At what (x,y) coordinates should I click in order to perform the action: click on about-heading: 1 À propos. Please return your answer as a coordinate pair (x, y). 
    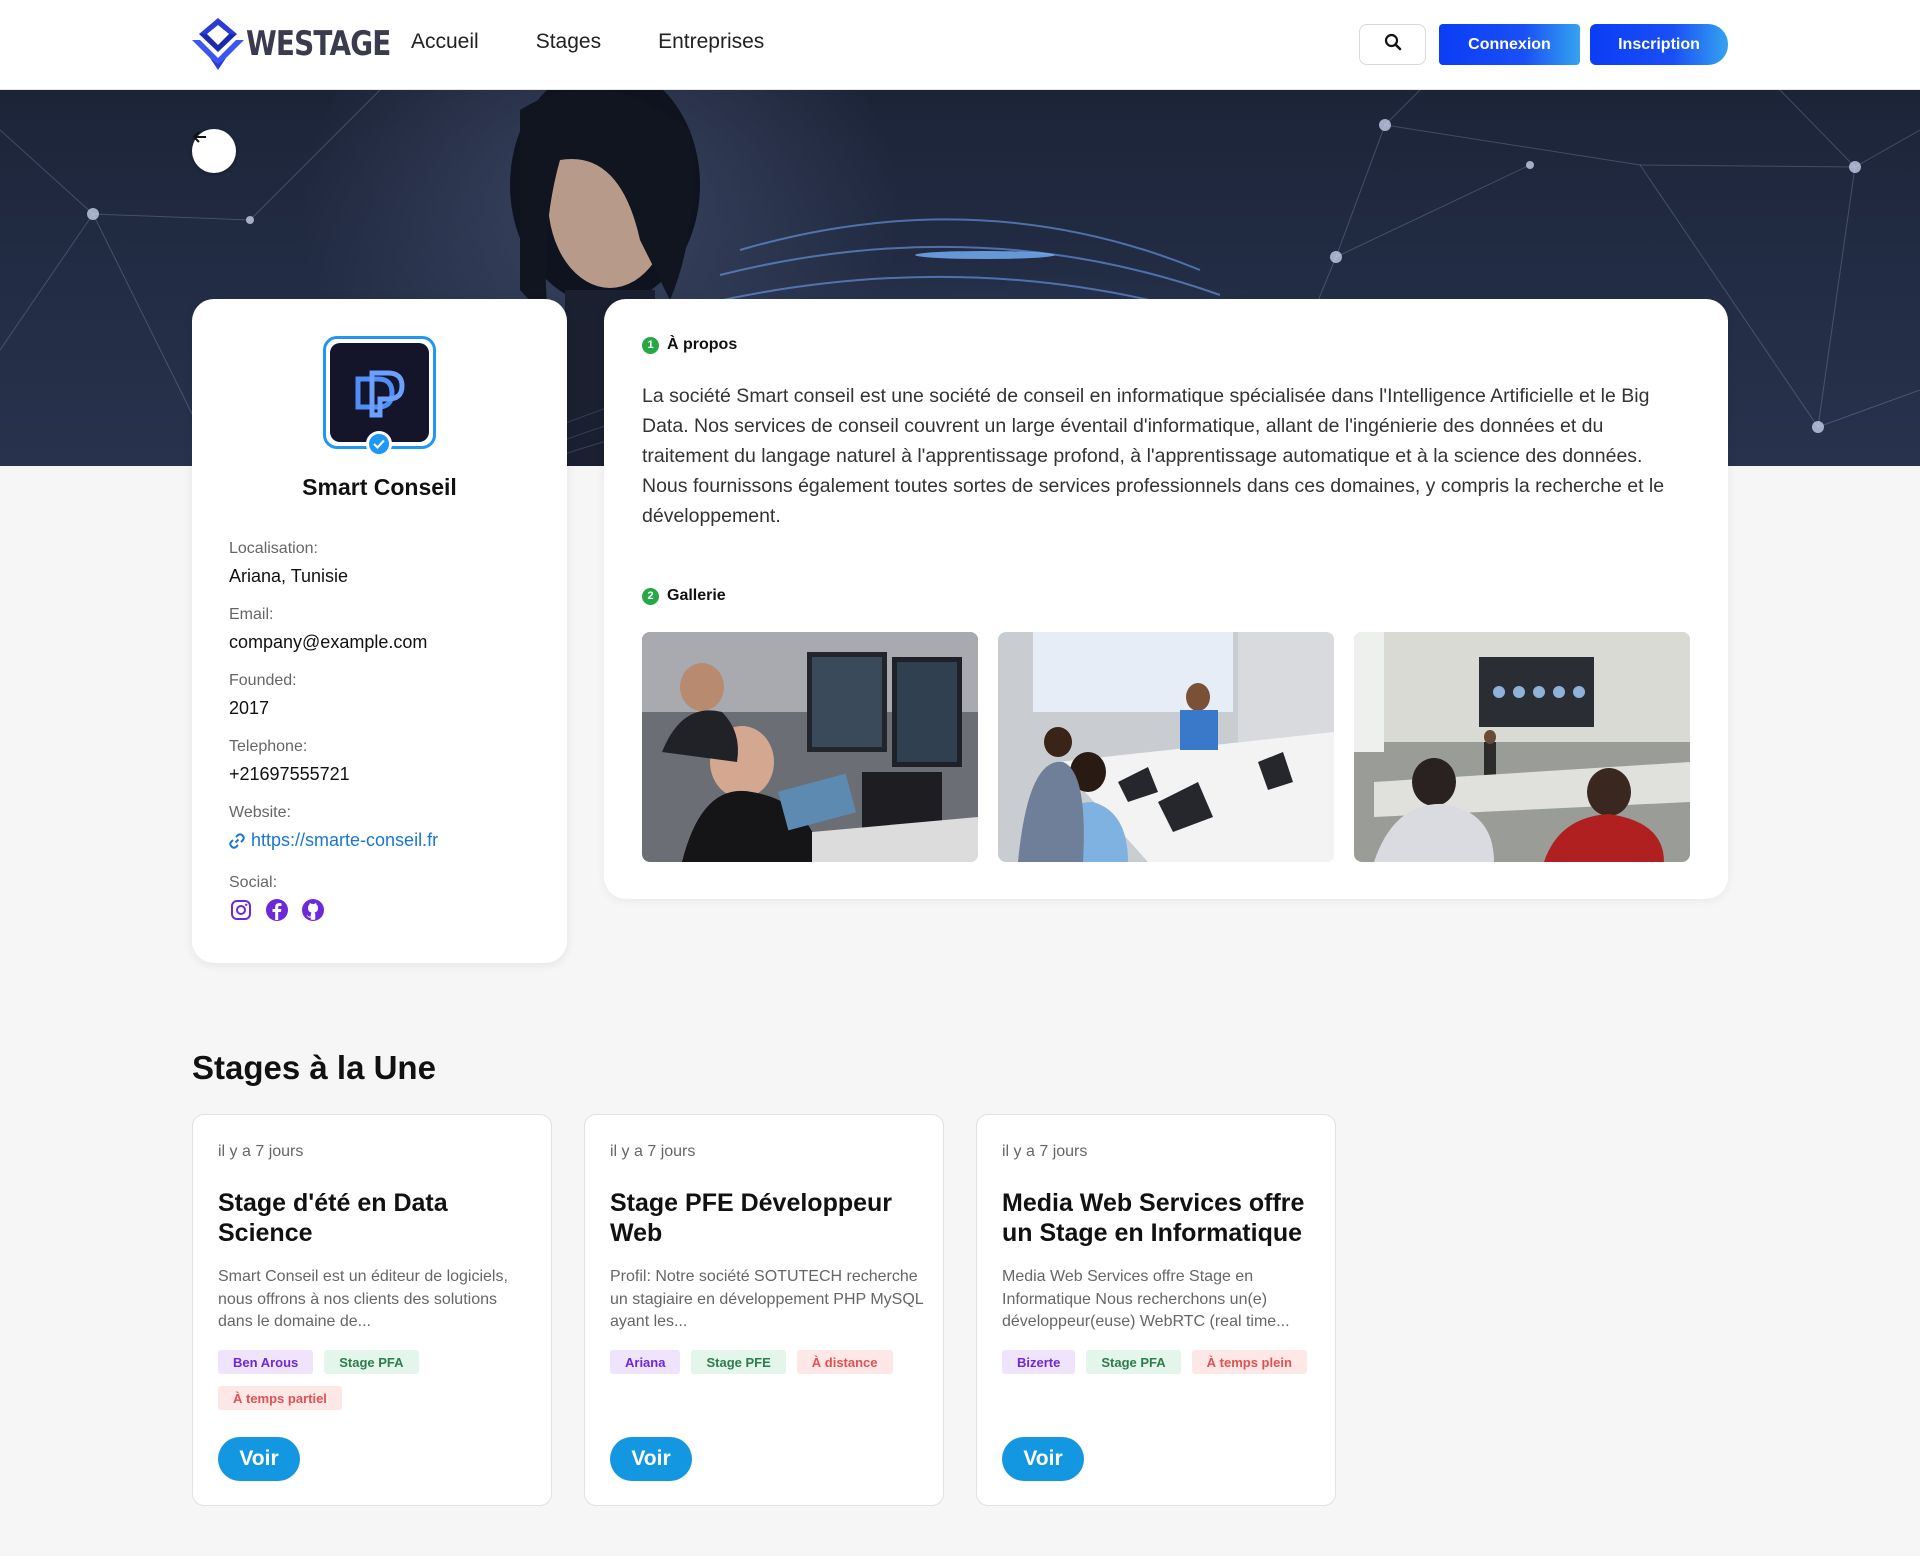
    Looking at the image, I should click on (689, 345).